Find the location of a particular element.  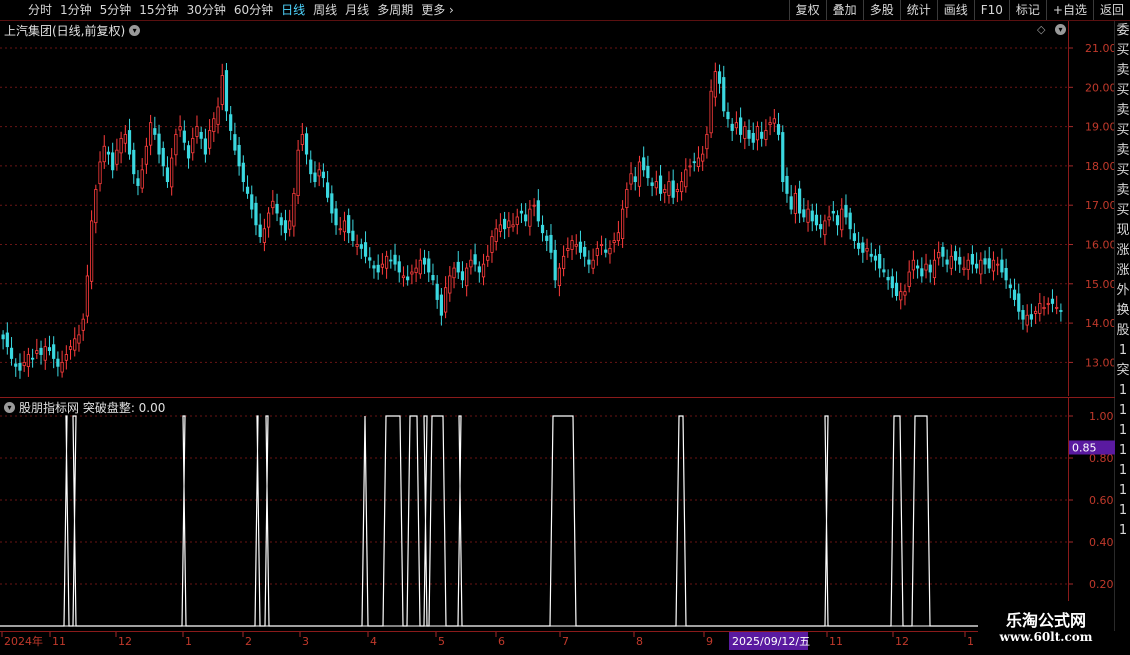

site-watermark: 乐淘公式网 www.60lt.com is located at coordinates (1046, 625).